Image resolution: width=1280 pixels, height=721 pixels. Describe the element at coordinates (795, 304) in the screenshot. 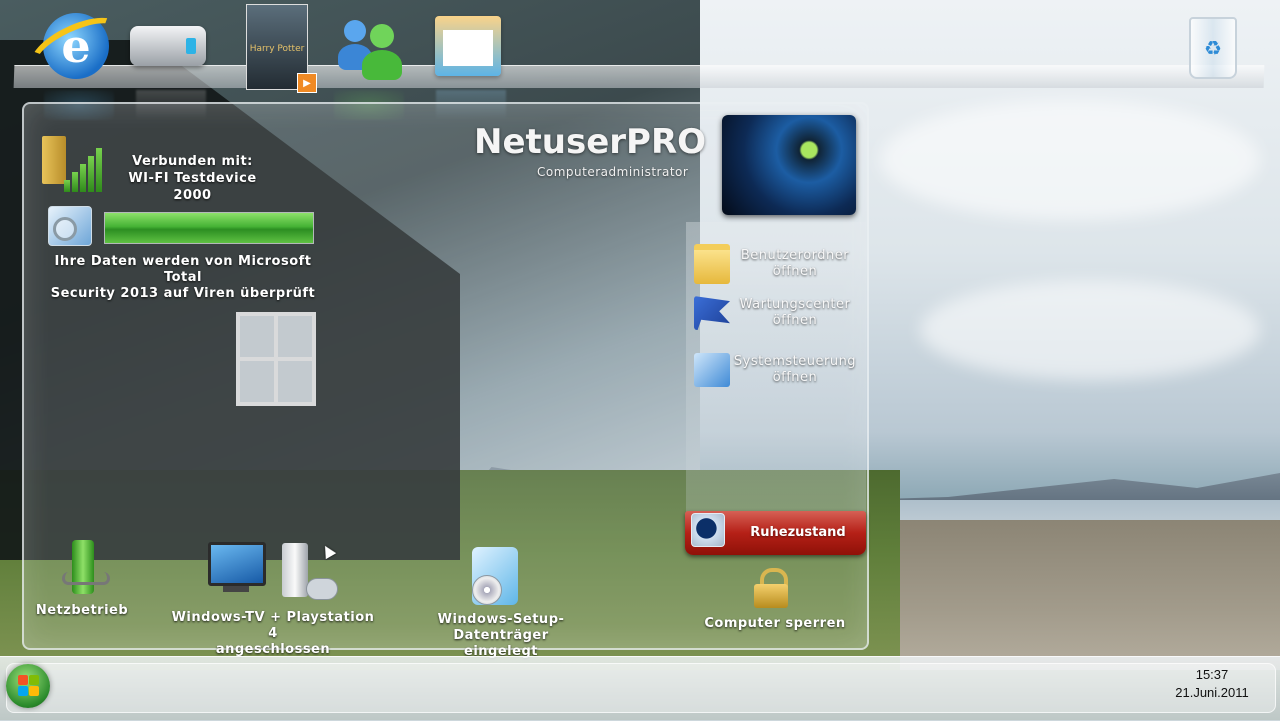

I see `open-action-center-line1: Wartungscenter` at that location.